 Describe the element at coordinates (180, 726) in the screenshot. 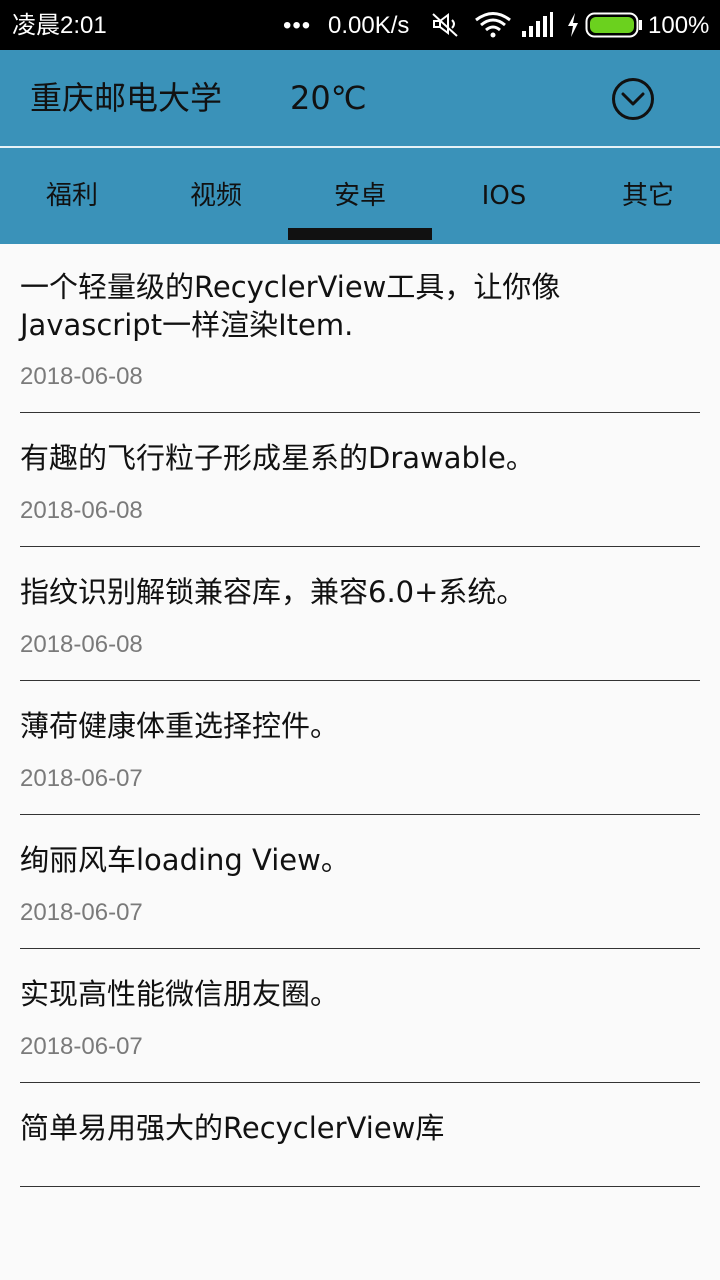

I see `article-title: 薄荷健康体重选择控件。` at that location.